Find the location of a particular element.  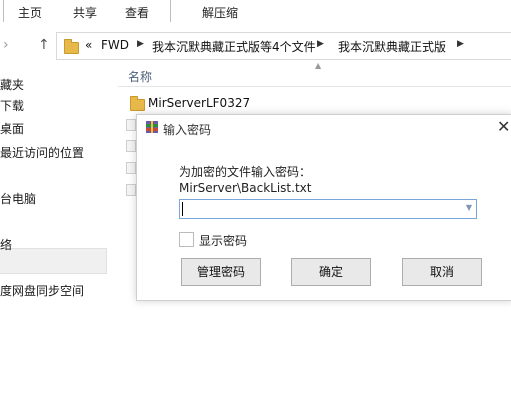

cancel-button: 取消 is located at coordinates (442, 272).